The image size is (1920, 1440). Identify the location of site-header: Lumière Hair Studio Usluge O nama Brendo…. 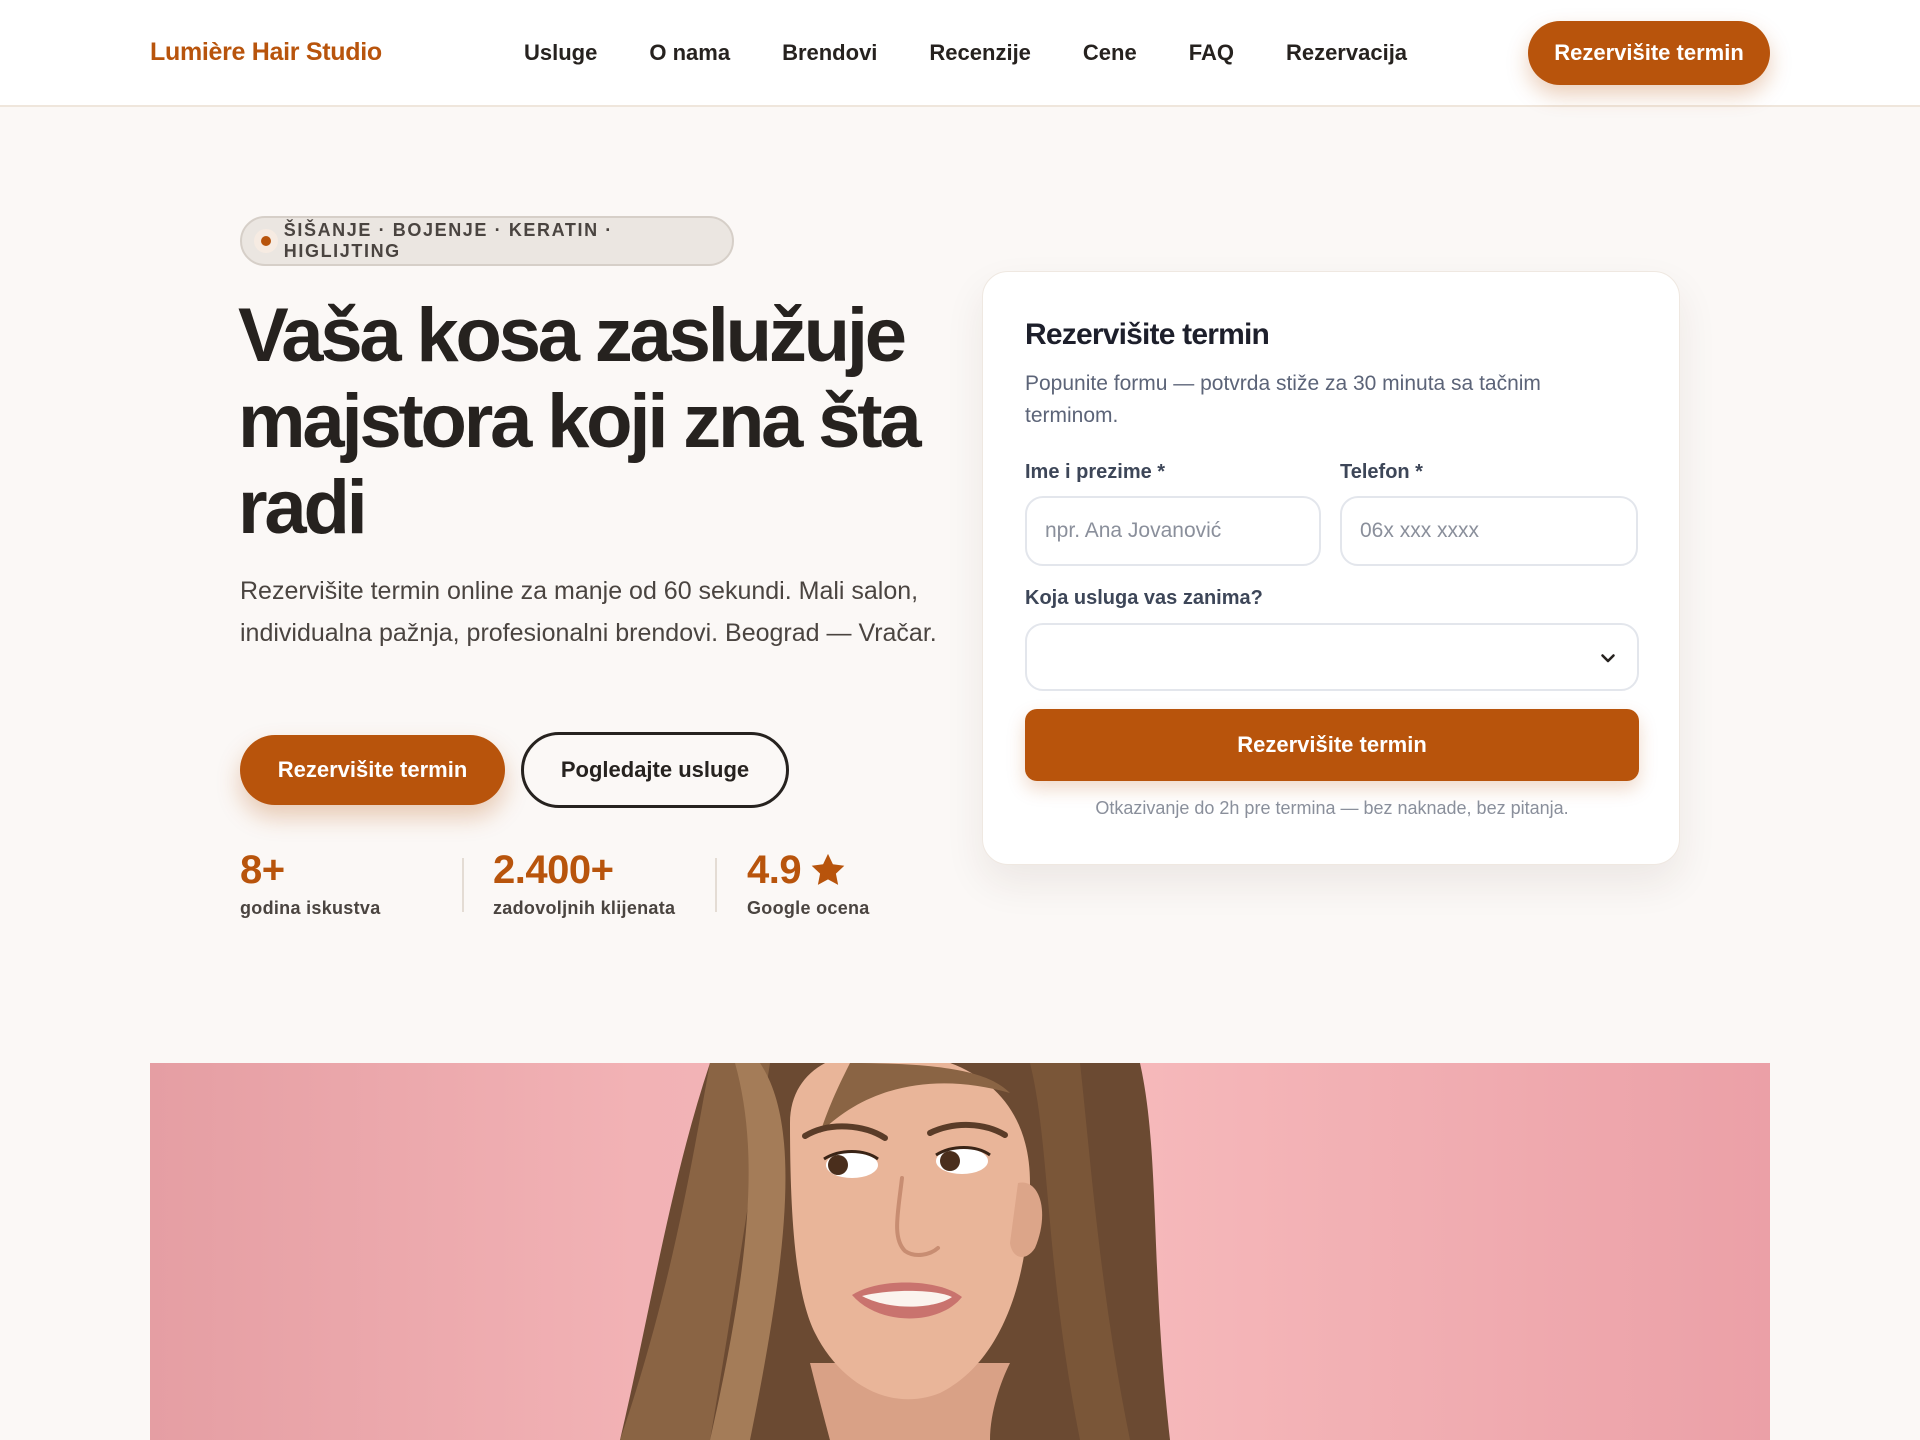
(960, 53).